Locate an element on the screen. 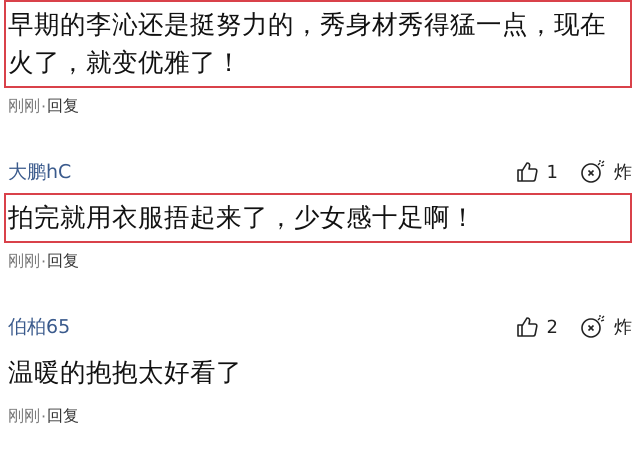 This screenshot has width=640, height=459. like-count: 2 is located at coordinates (552, 327).